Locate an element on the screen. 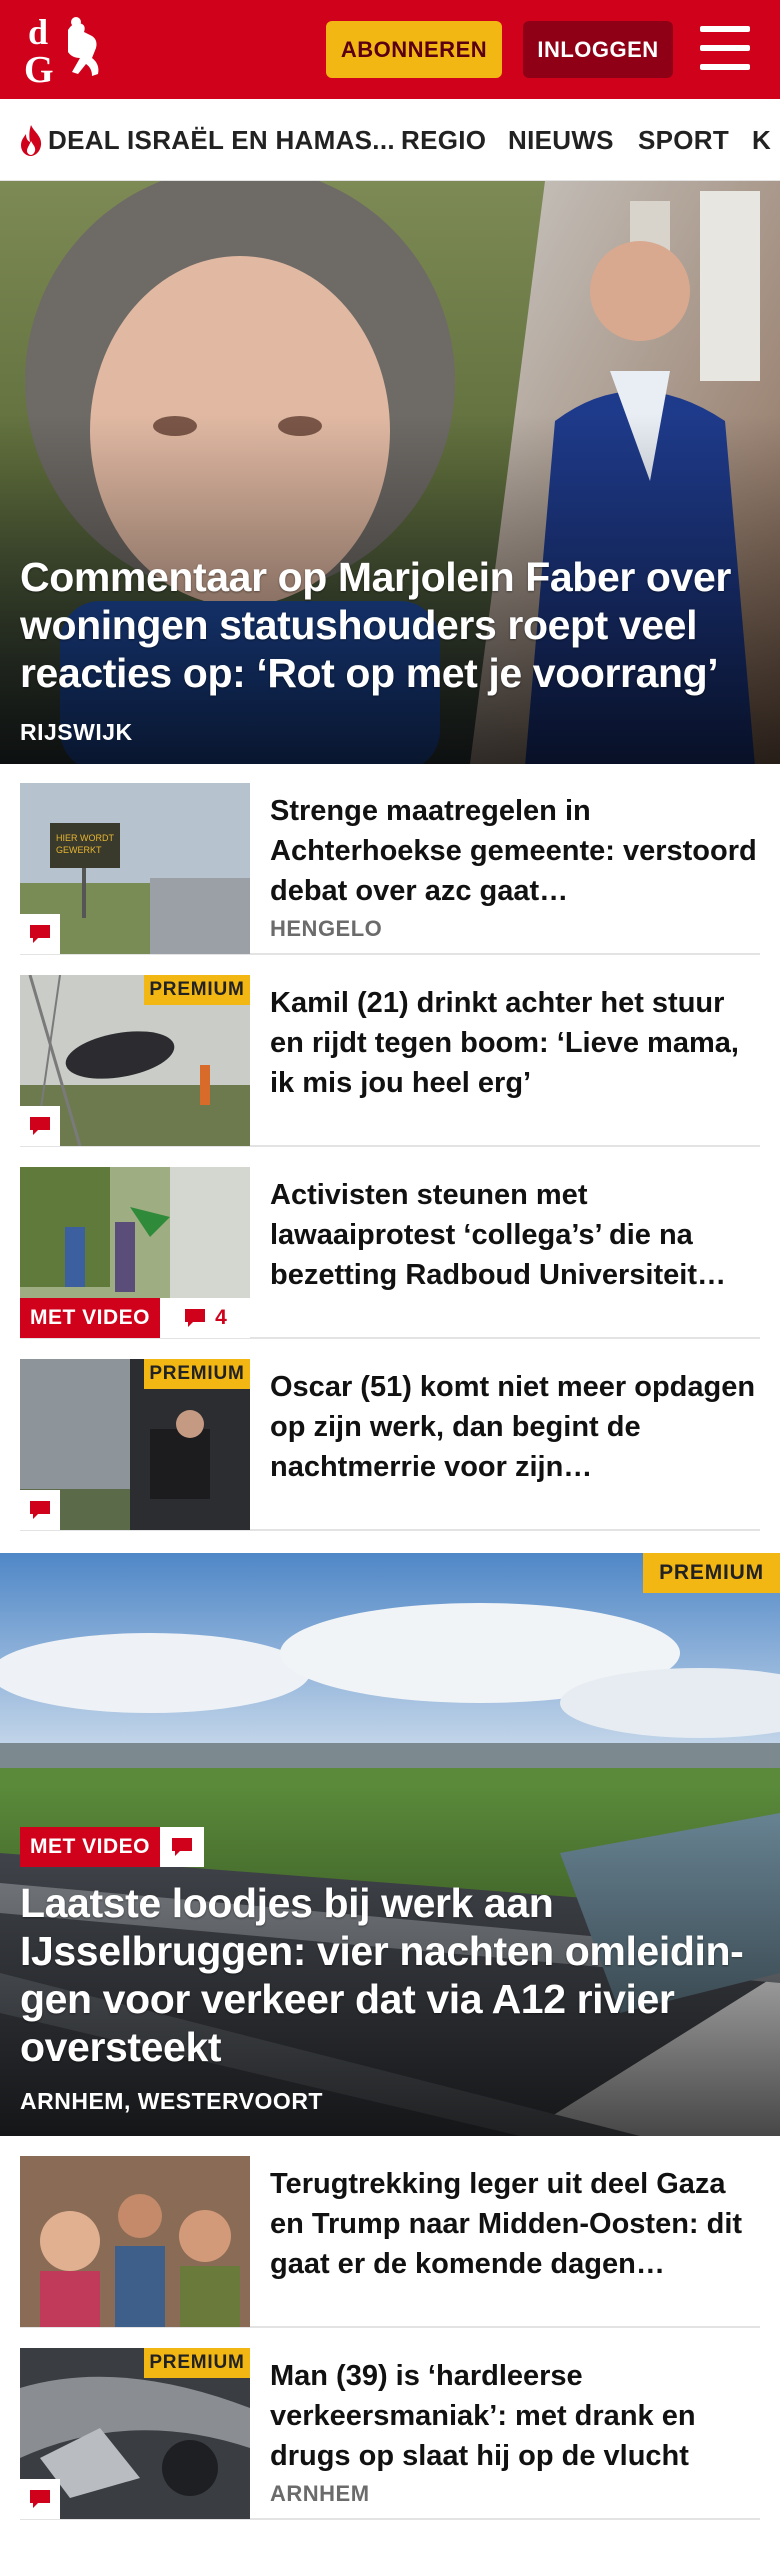  article-location: ARNHEM is located at coordinates (320, 2493).